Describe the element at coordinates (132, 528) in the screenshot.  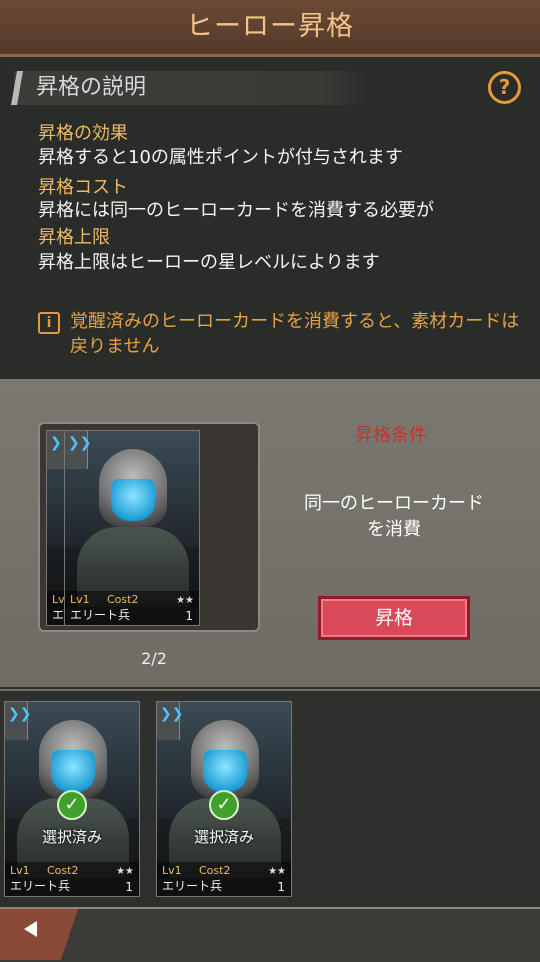
I see `hero-card: ❯❯ Lv1 Cost2 ★★ エリート兵 1` at that location.